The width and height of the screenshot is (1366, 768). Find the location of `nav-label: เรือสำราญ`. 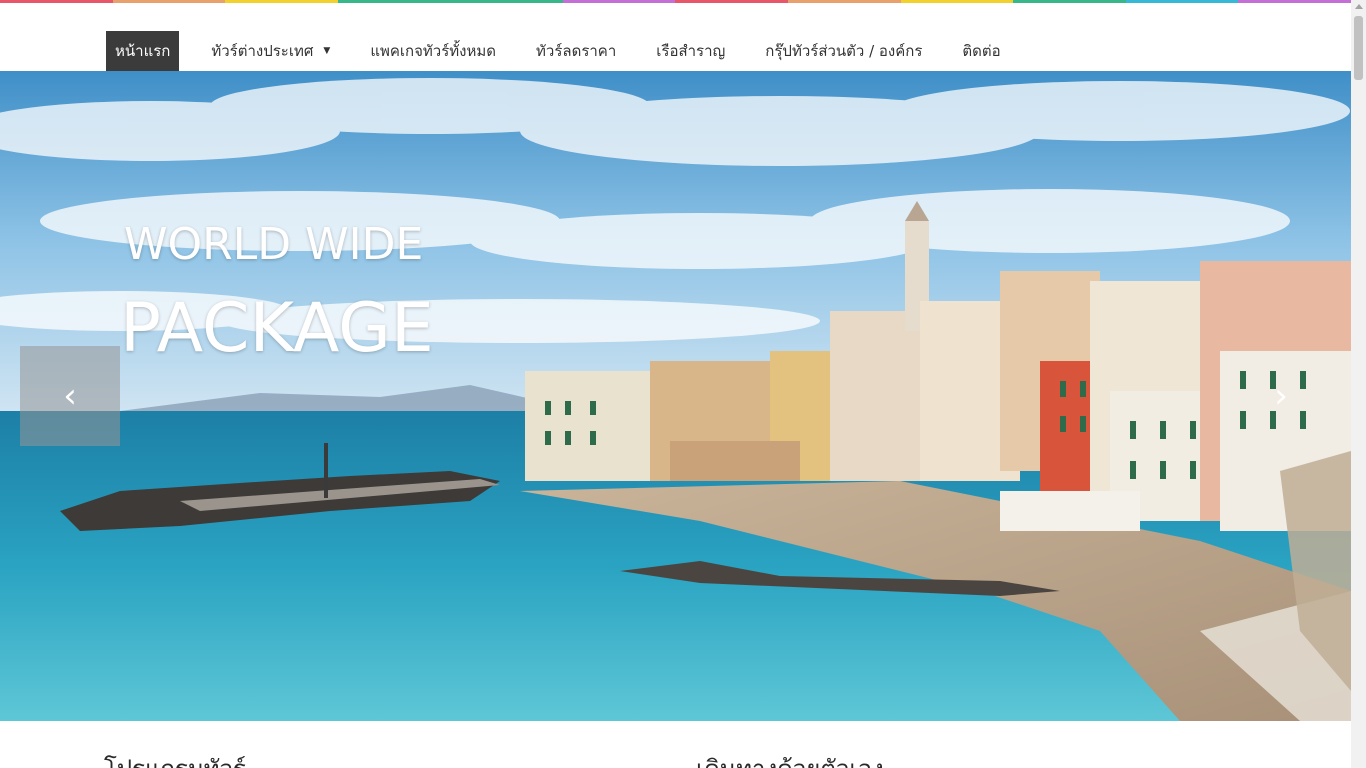

nav-label: เรือสำราญ is located at coordinates (691, 51).